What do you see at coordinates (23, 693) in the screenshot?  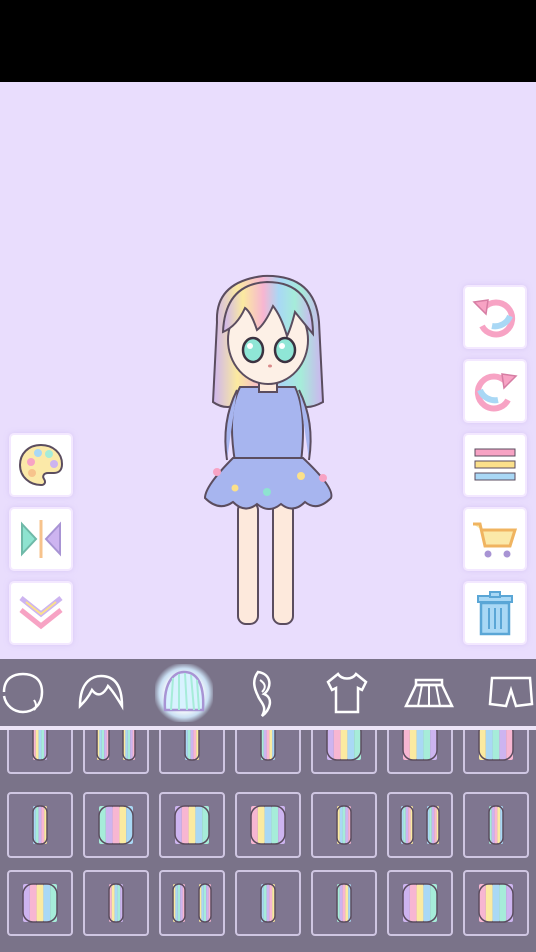 I see `face-outline-icon` at bounding box center [23, 693].